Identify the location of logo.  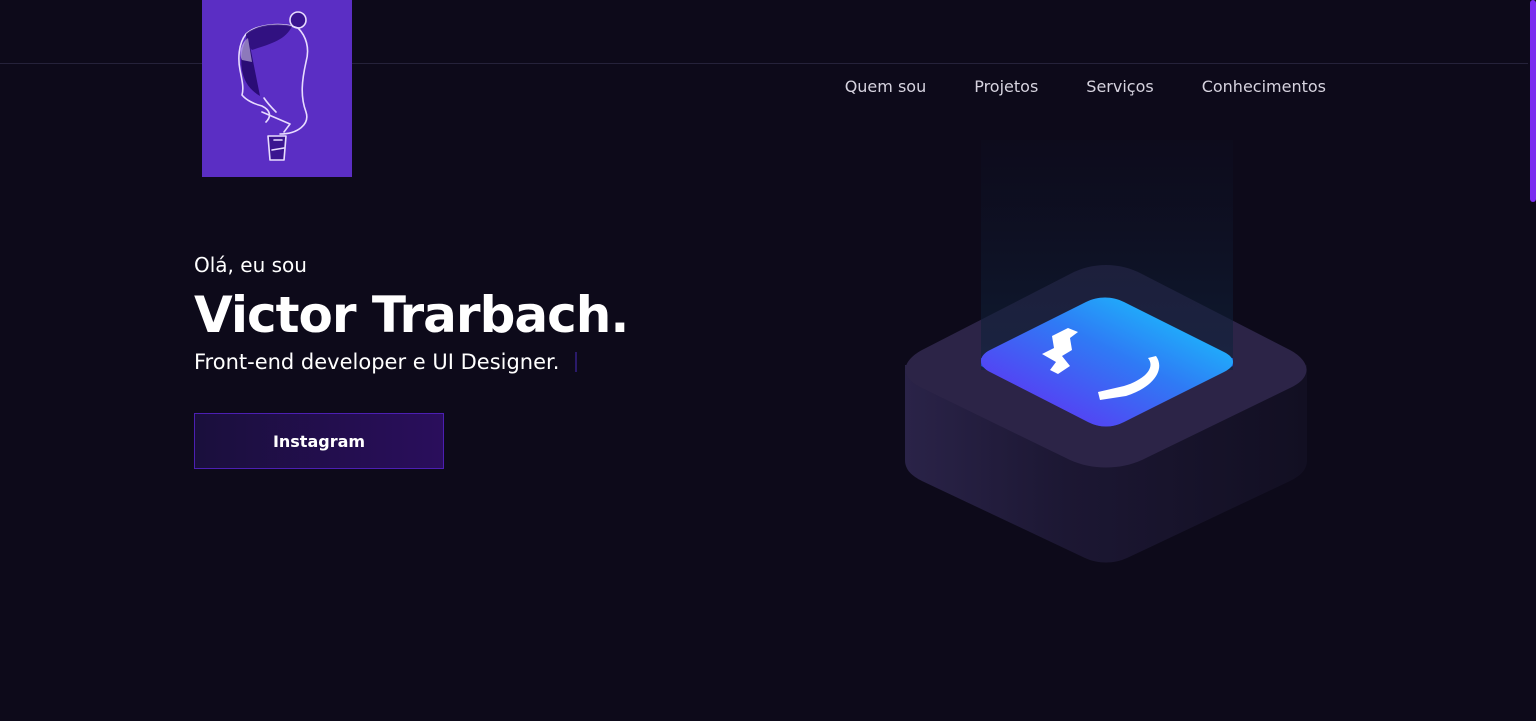
(277, 88).